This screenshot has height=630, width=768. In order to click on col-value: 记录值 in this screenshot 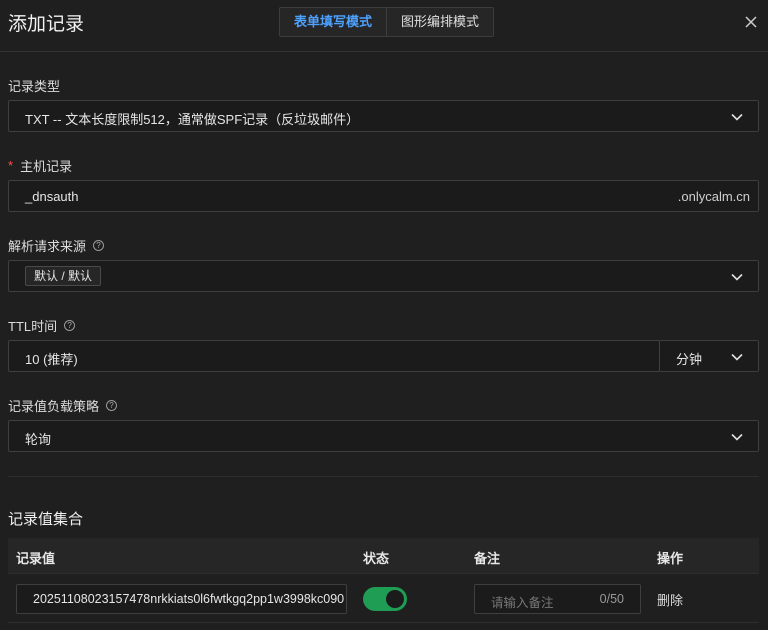, I will do `click(36, 558)`.